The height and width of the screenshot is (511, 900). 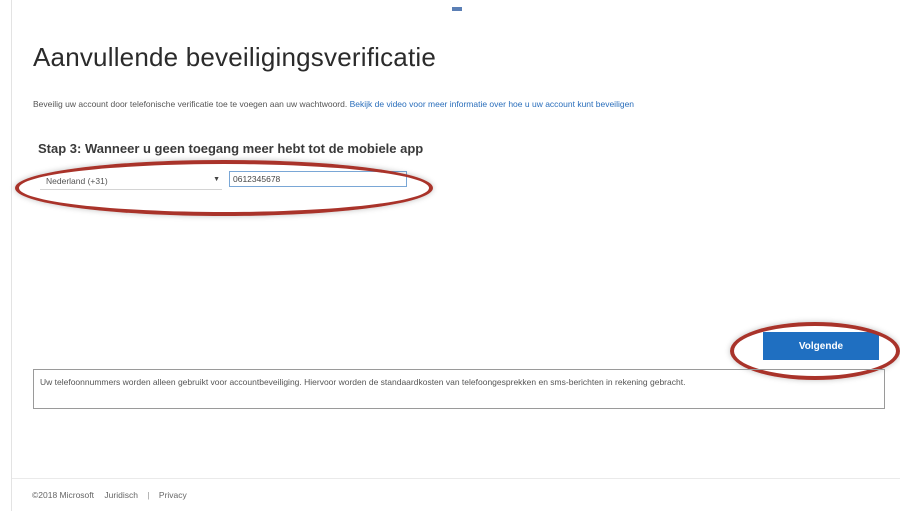 I want to click on footer-legal-link: Juridisch, so click(x=121, y=495).